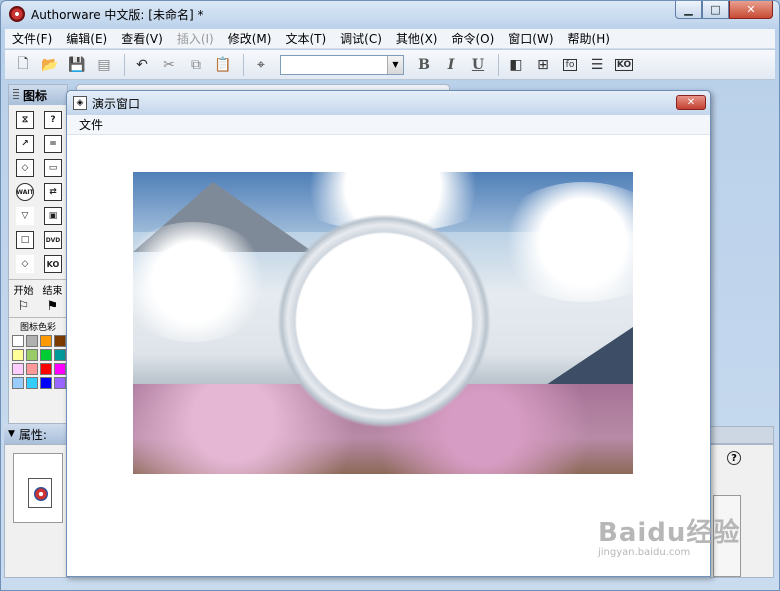 Image resolution: width=780 pixels, height=591 pixels. What do you see at coordinates (25, 120) in the screenshot?
I see `display-icon: ⧖` at bounding box center [25, 120].